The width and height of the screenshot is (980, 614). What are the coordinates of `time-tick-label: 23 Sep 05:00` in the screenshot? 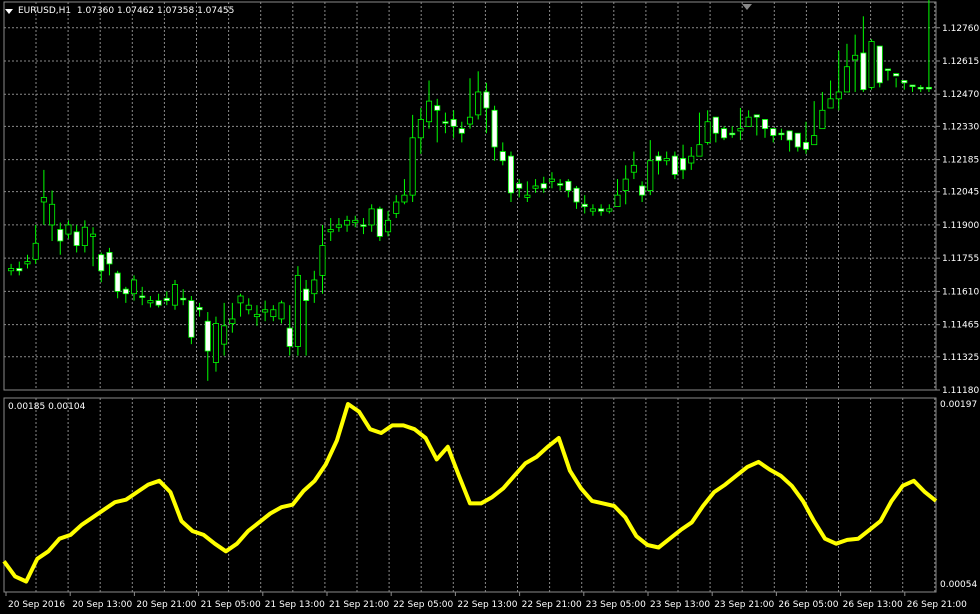 It's located at (616, 605).